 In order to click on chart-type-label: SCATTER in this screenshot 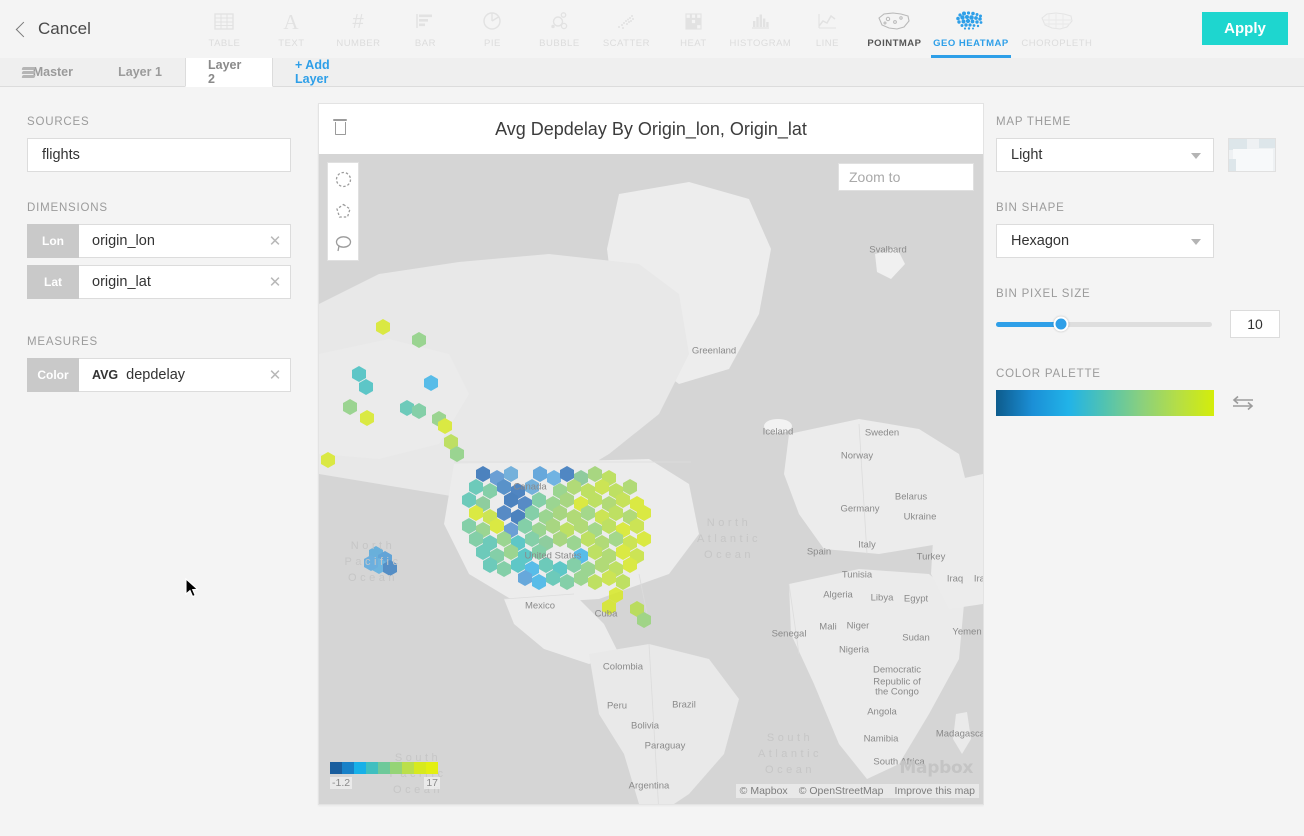, I will do `click(626, 43)`.